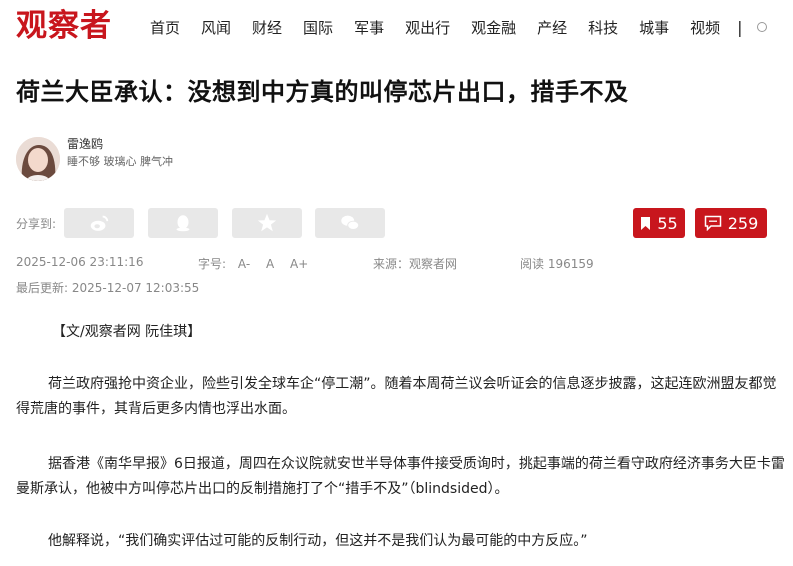  Describe the element at coordinates (761, 27) in the screenshot. I see `search-icon` at that location.